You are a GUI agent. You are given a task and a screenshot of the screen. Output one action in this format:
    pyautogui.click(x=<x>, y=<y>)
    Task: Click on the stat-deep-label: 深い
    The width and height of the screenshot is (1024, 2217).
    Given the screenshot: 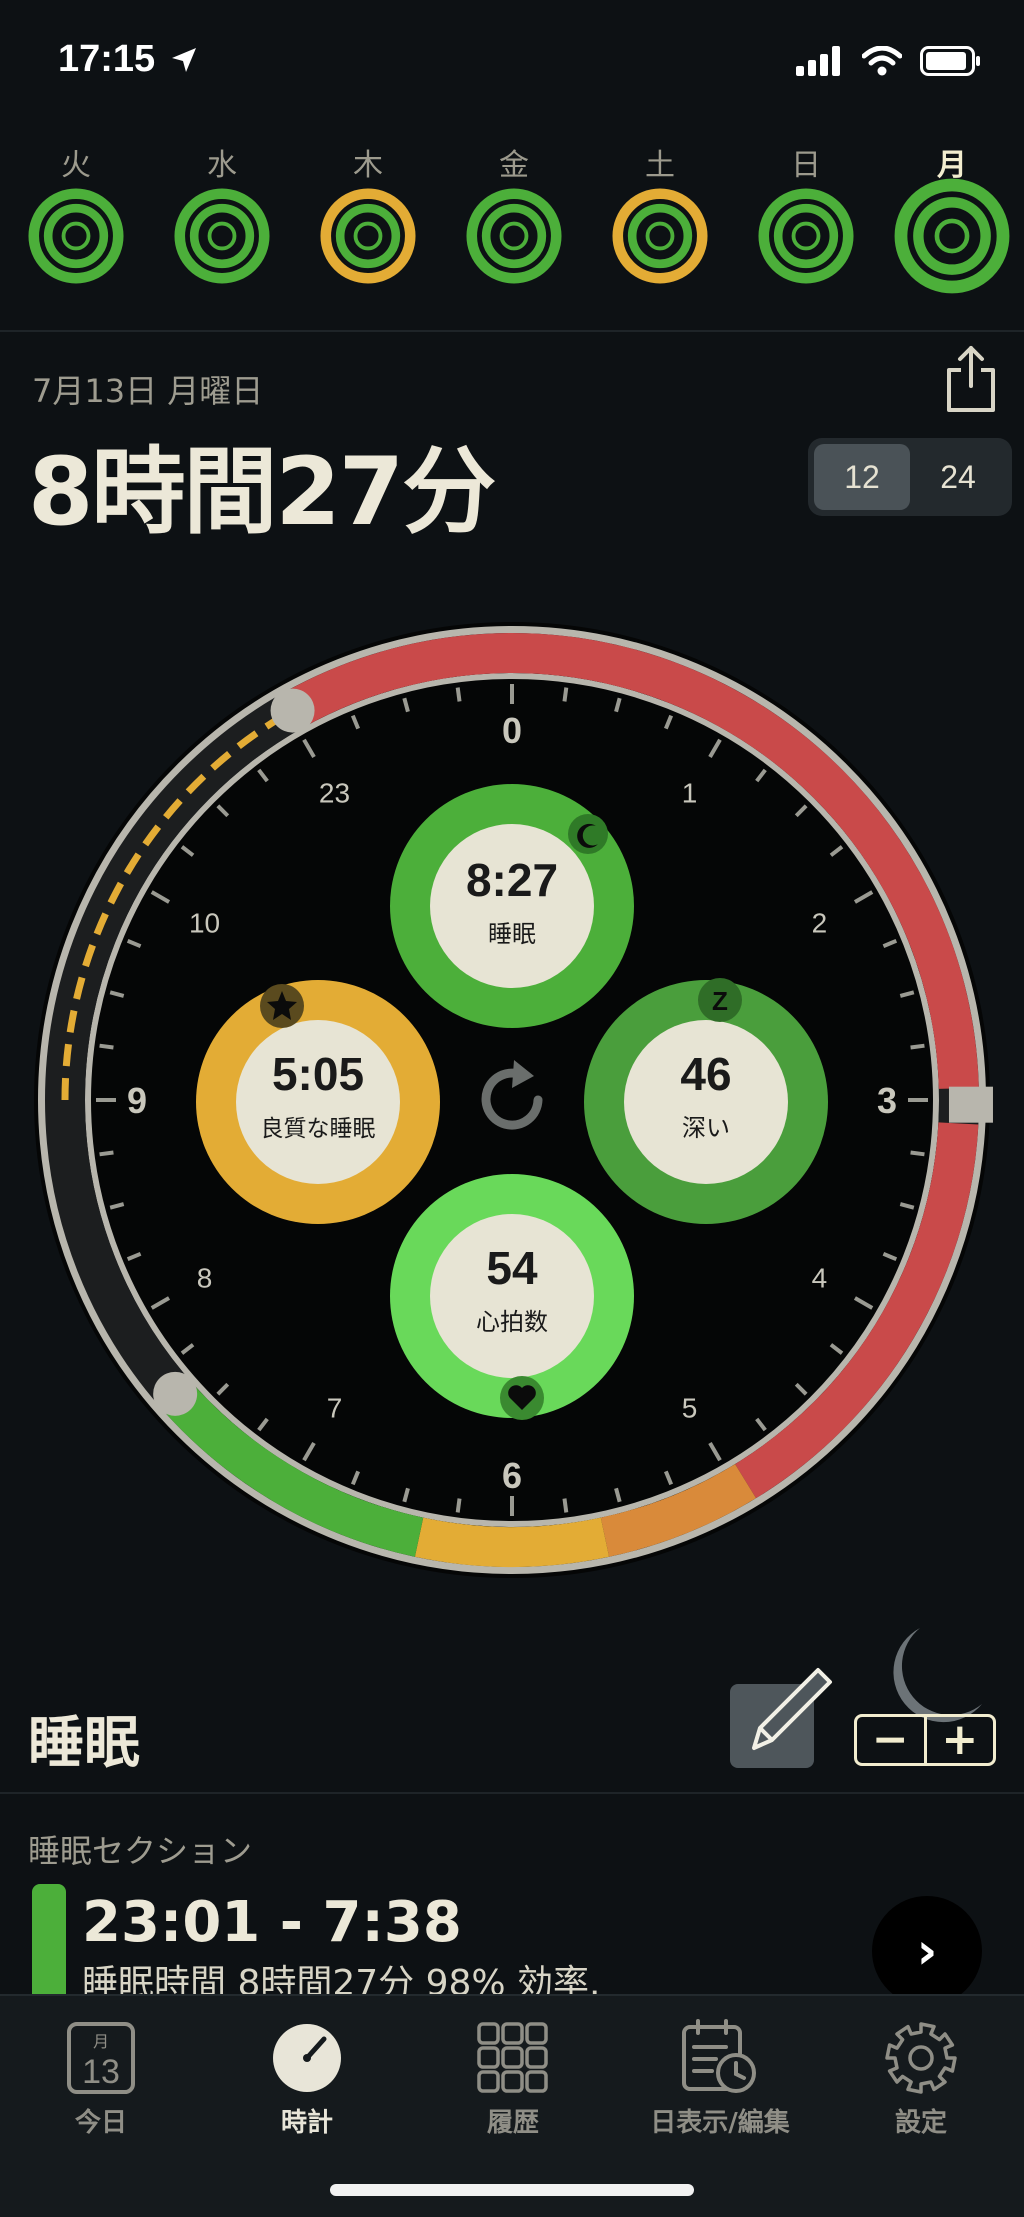 What is the action you would take?
    pyautogui.click(x=706, y=1128)
    